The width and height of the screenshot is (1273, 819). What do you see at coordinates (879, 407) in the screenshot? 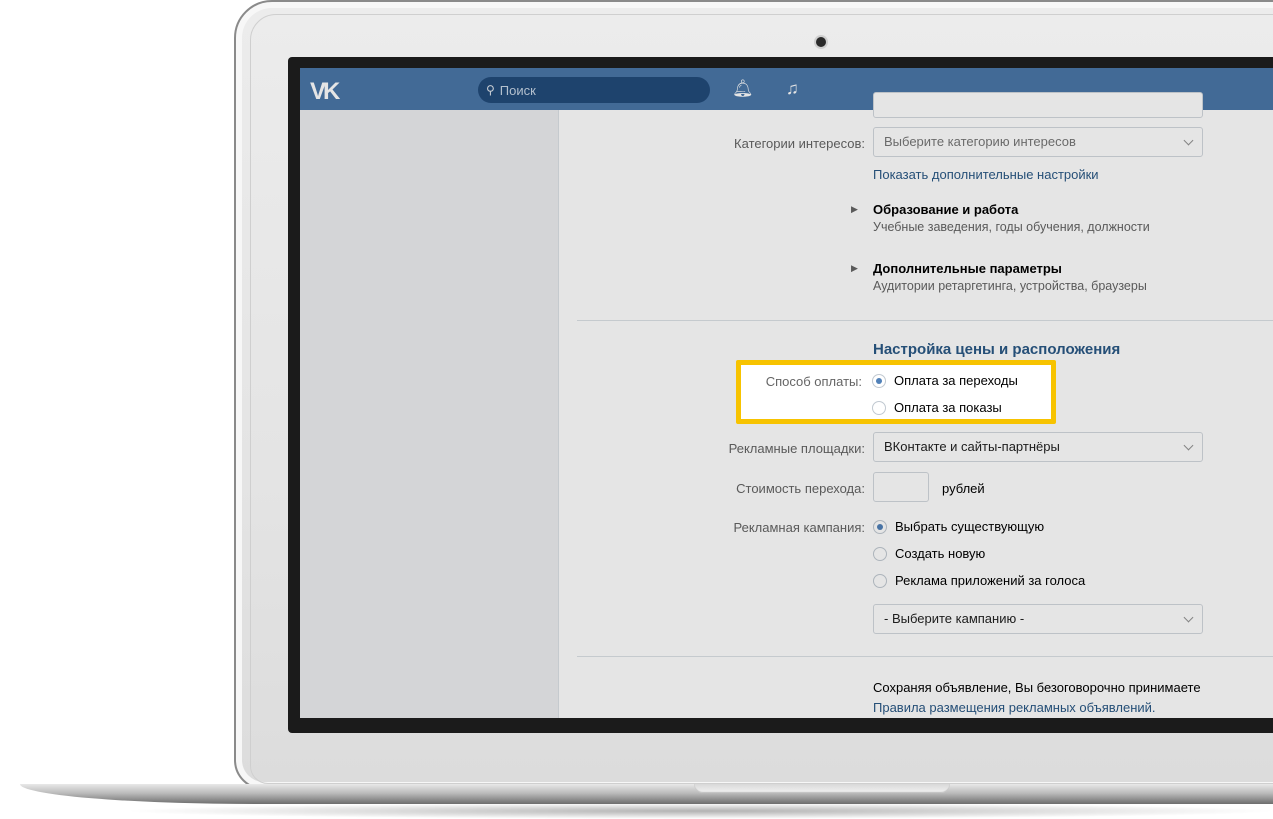
I see `radio-unchecked-icon` at bounding box center [879, 407].